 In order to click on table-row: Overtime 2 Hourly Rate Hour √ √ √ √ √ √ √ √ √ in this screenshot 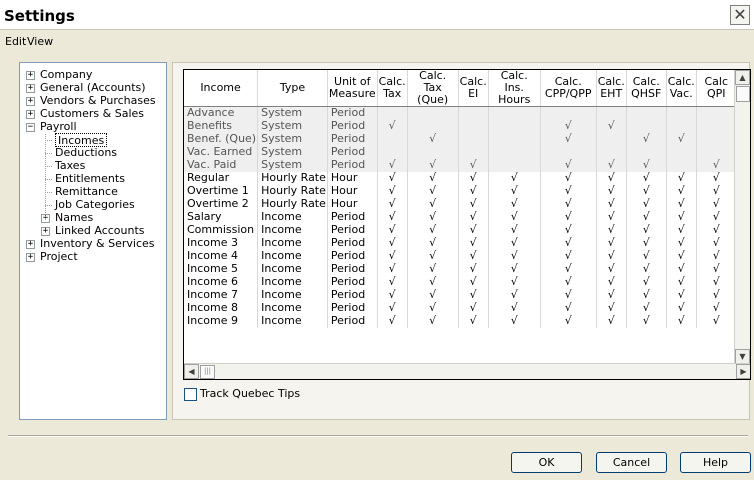, I will do `click(460, 204)`.